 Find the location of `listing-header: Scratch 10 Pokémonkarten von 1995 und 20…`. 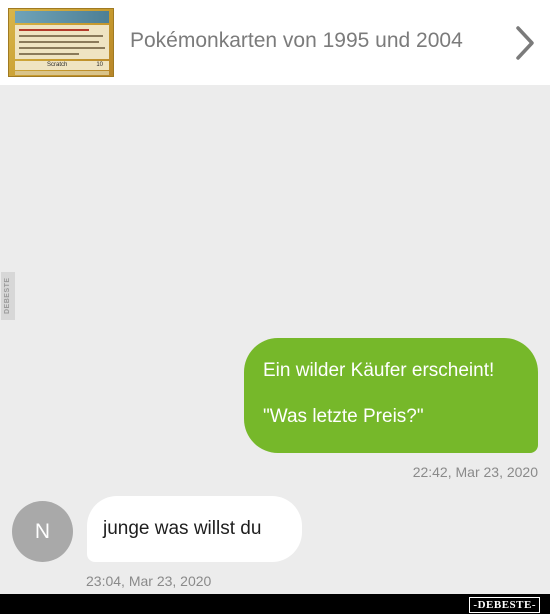

listing-header: Scratch 10 Pokémonkarten von 1995 und 20… is located at coordinates (275, 42).